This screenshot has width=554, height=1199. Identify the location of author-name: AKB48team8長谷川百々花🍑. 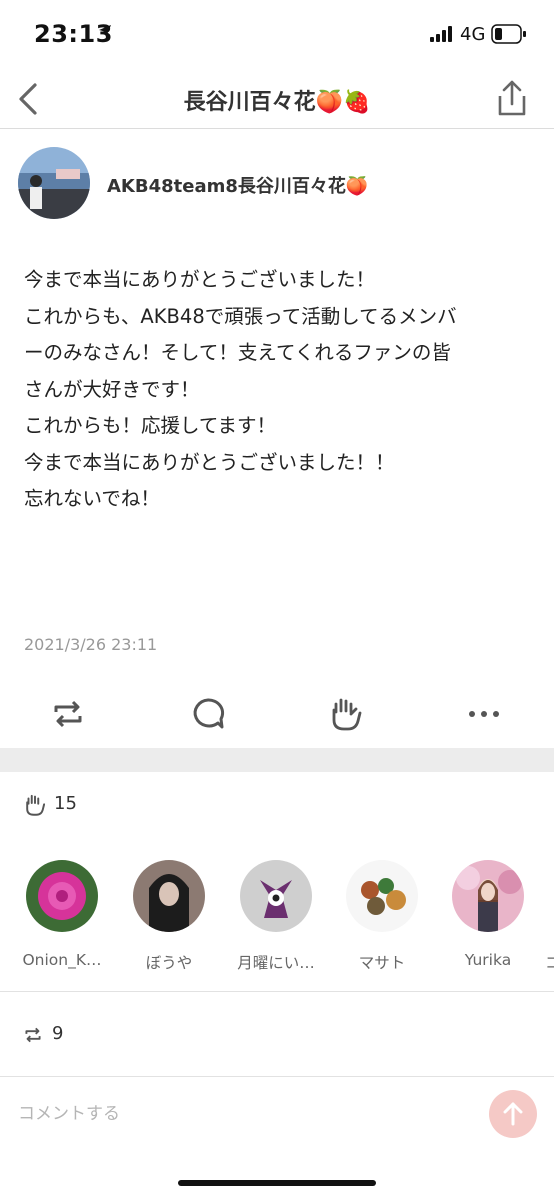
(237, 185).